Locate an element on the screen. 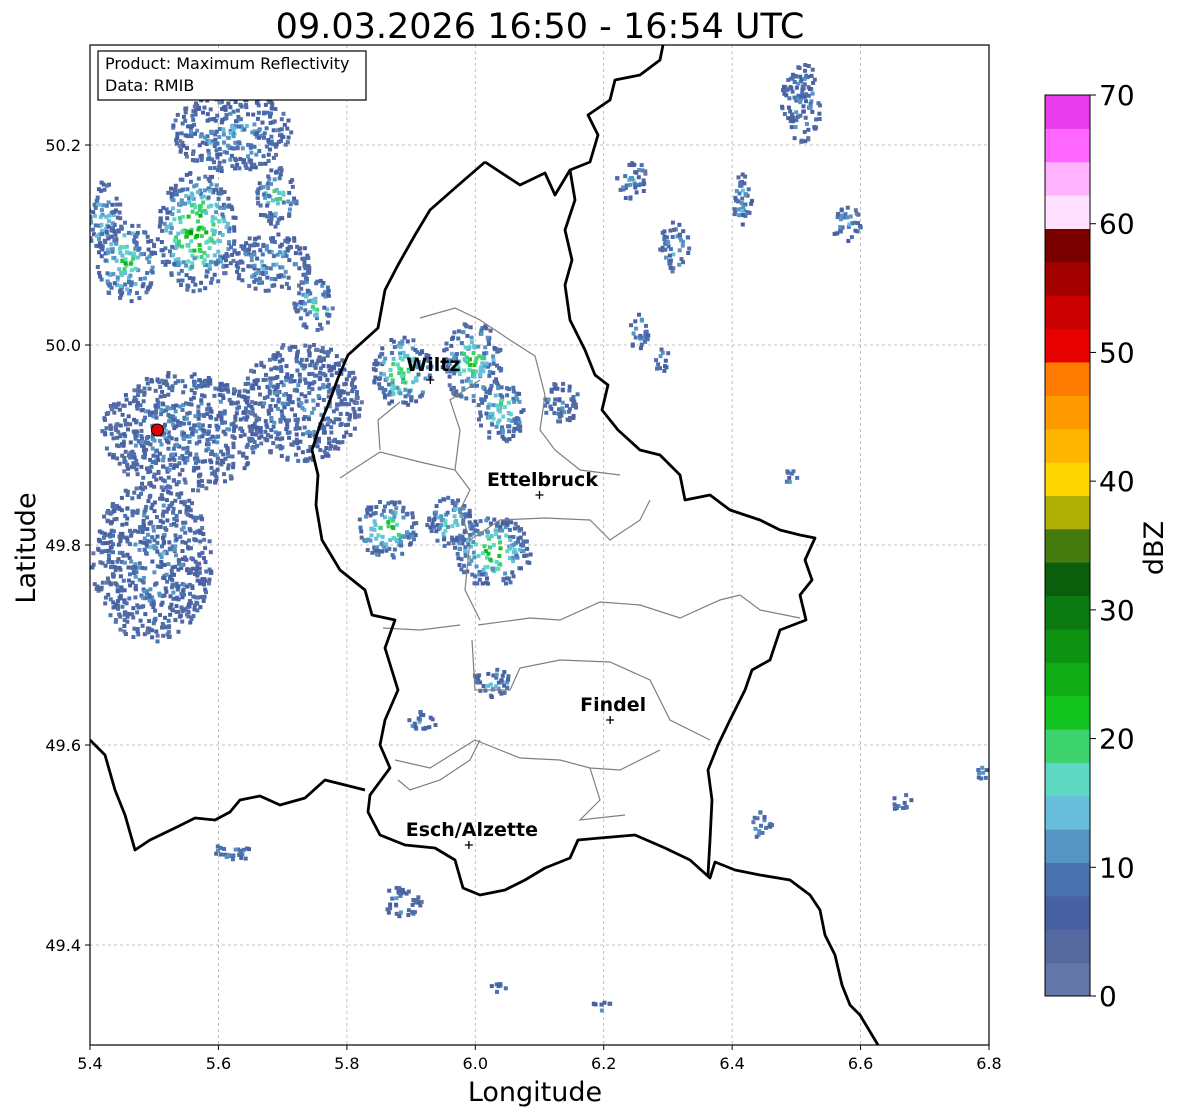 This screenshot has height=1117, width=1179. x-tick-label: 6.4 is located at coordinates (731, 1063).